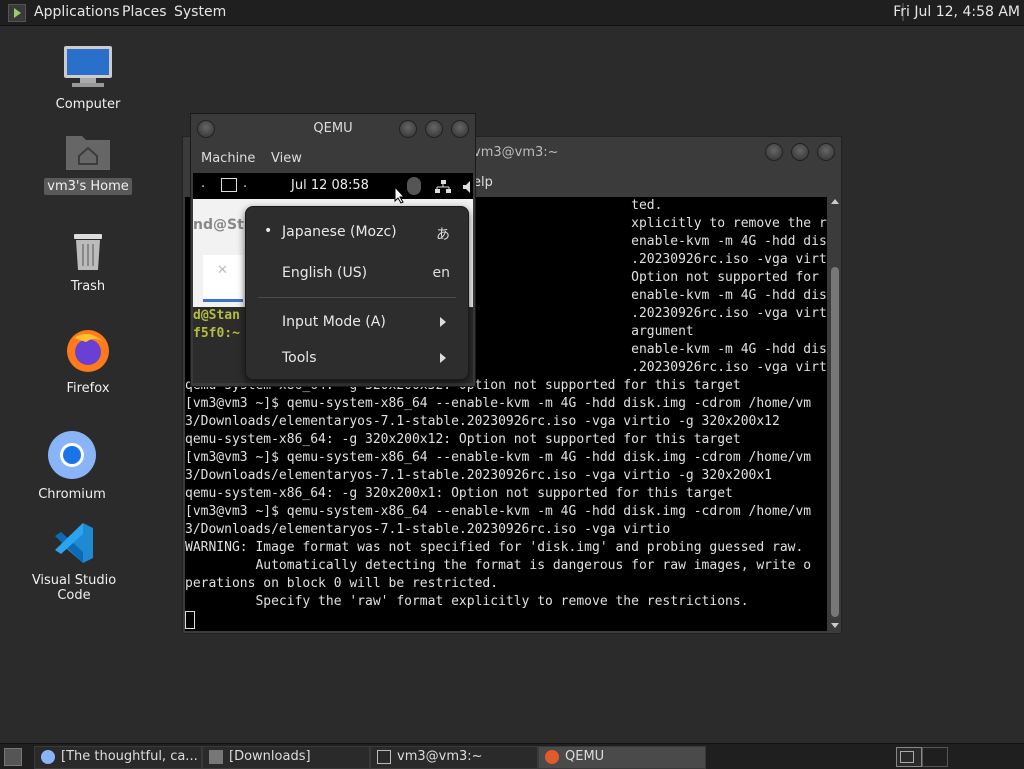  I want to click on desktop-icon-computer: Computer, so click(88, 78).